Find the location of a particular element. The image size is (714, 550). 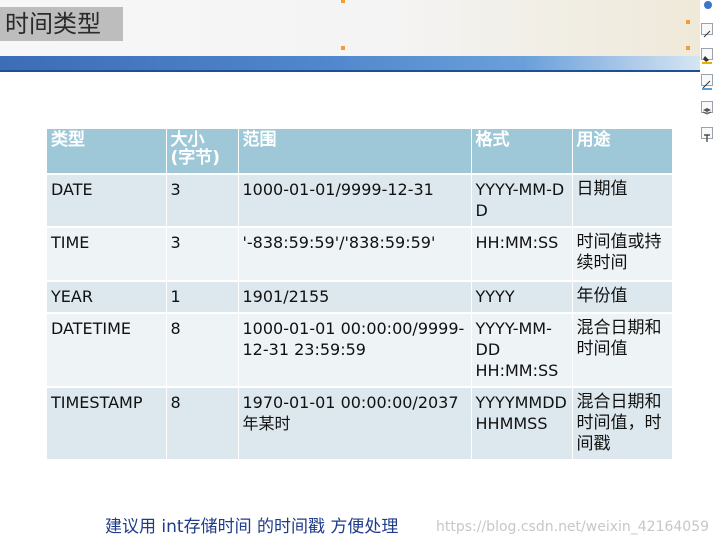

cell-type: DATE is located at coordinates (106, 201).